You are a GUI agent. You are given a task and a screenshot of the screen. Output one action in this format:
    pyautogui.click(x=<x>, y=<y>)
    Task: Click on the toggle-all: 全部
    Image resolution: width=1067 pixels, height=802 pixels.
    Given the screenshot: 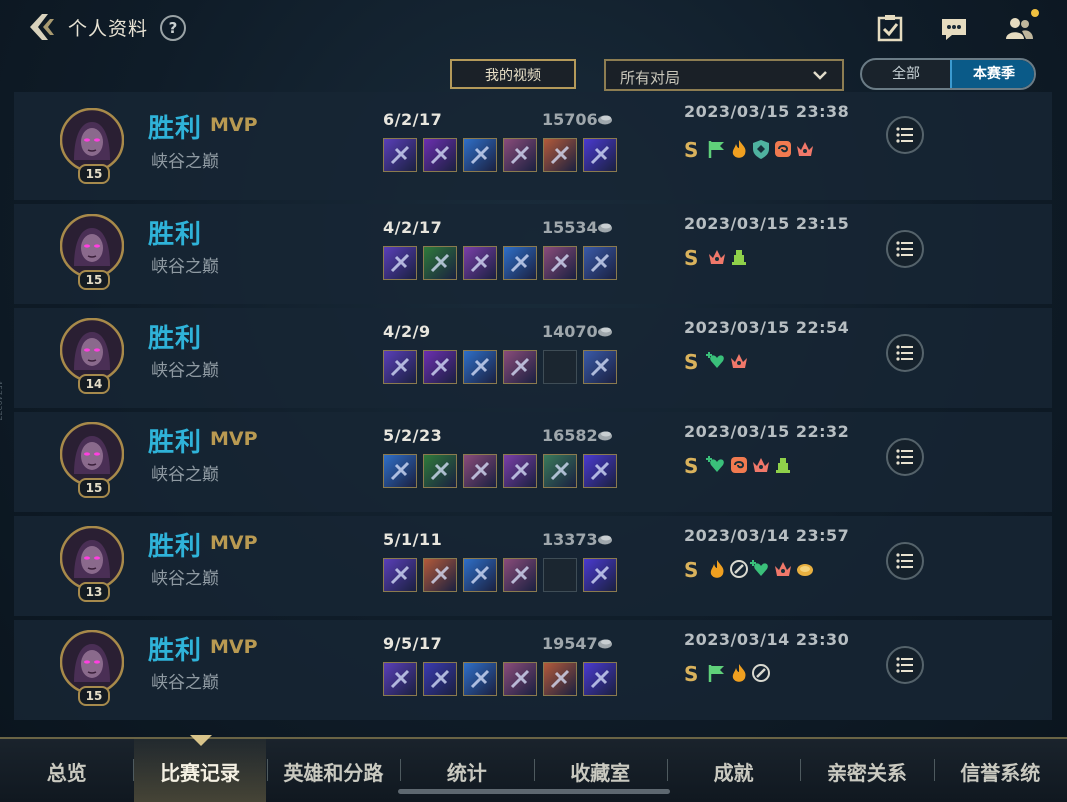 What is the action you would take?
    pyautogui.click(x=906, y=74)
    